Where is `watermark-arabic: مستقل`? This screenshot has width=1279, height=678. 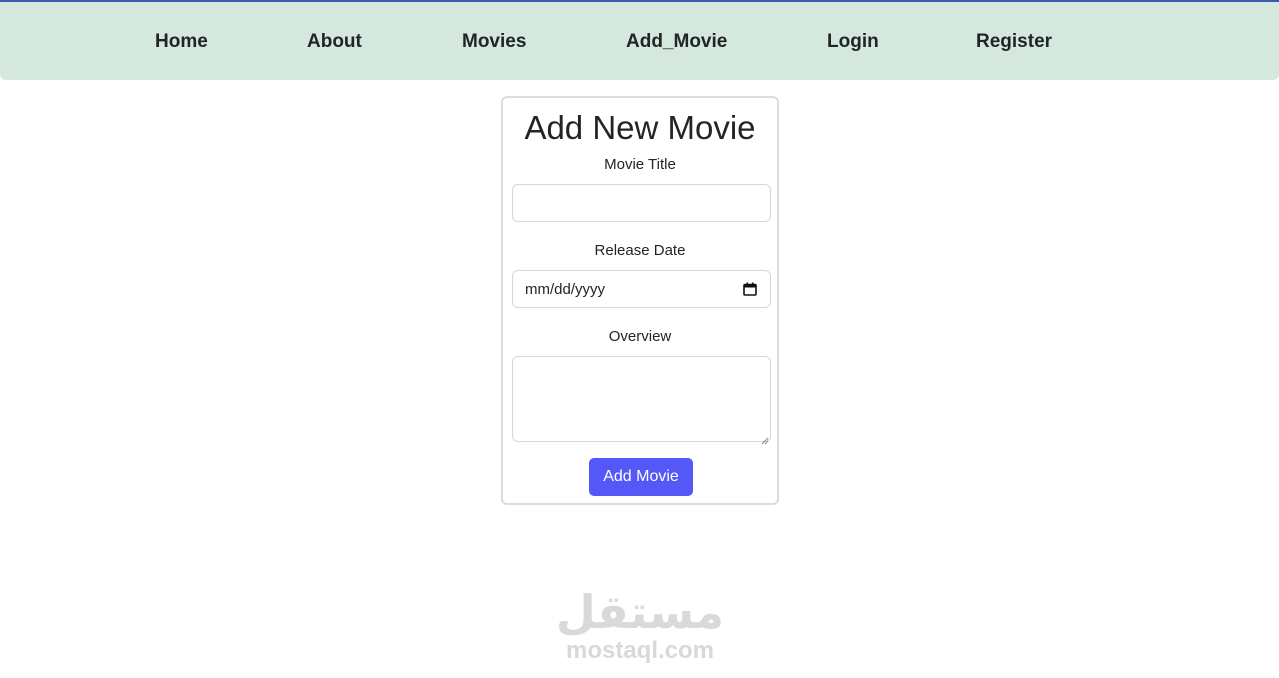
watermark-arabic: مستقل is located at coordinates (640, 612).